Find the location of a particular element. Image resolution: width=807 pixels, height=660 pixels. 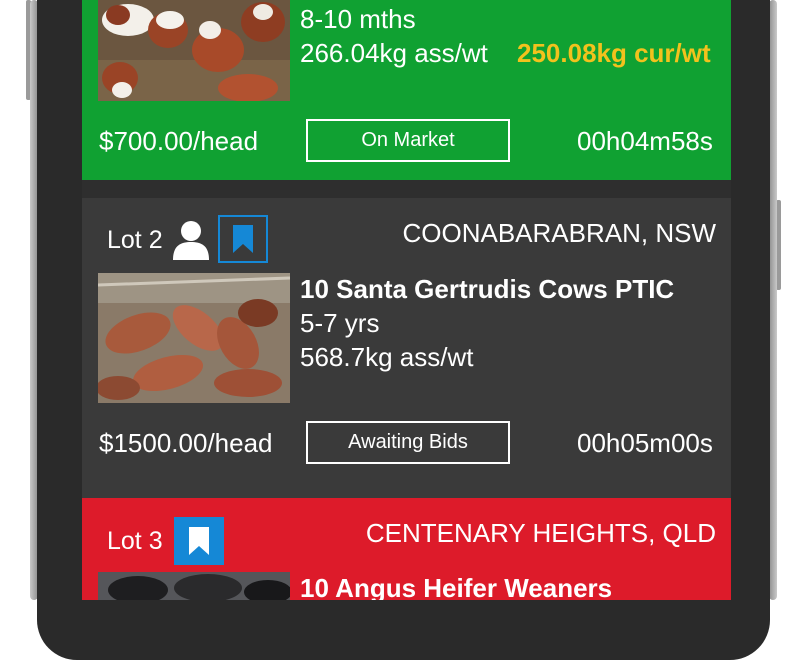

assessed-weight: 568.7kg ass/wt is located at coordinates (387, 357).